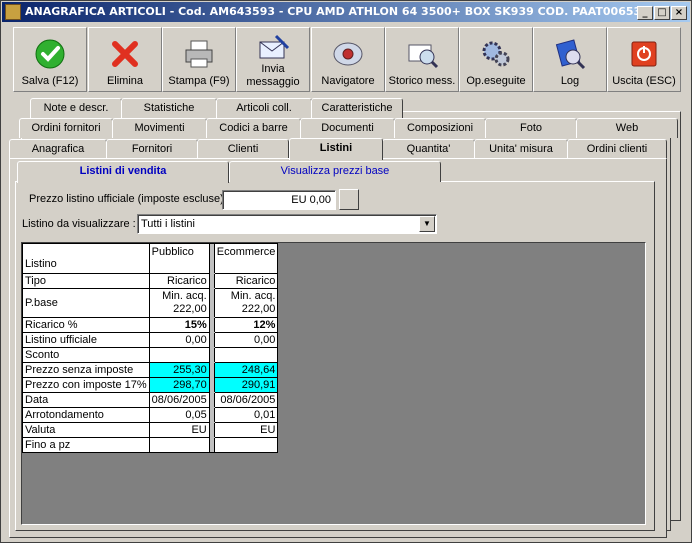 This screenshot has height=543, width=692. What do you see at coordinates (86, 400) in the screenshot?
I see `row-label-data: Data` at bounding box center [86, 400].